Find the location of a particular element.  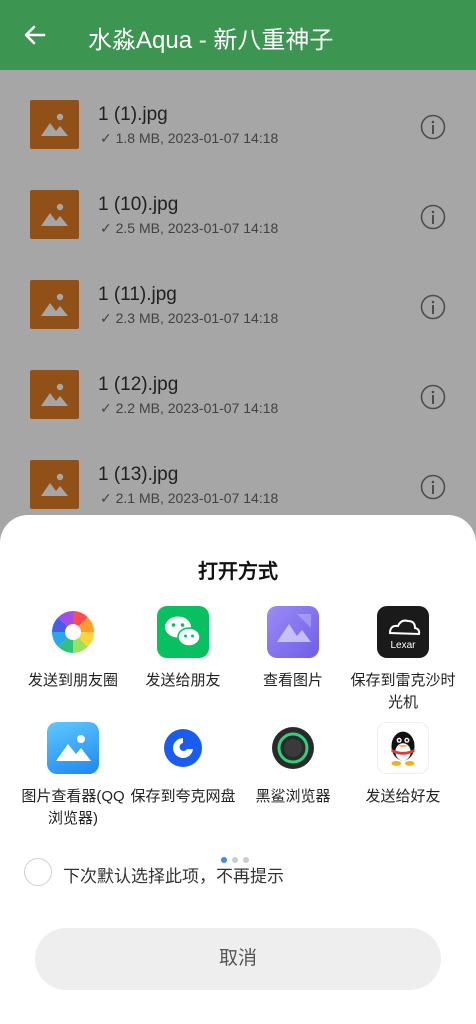

lexar-icon: Lexar is located at coordinates (403, 632).